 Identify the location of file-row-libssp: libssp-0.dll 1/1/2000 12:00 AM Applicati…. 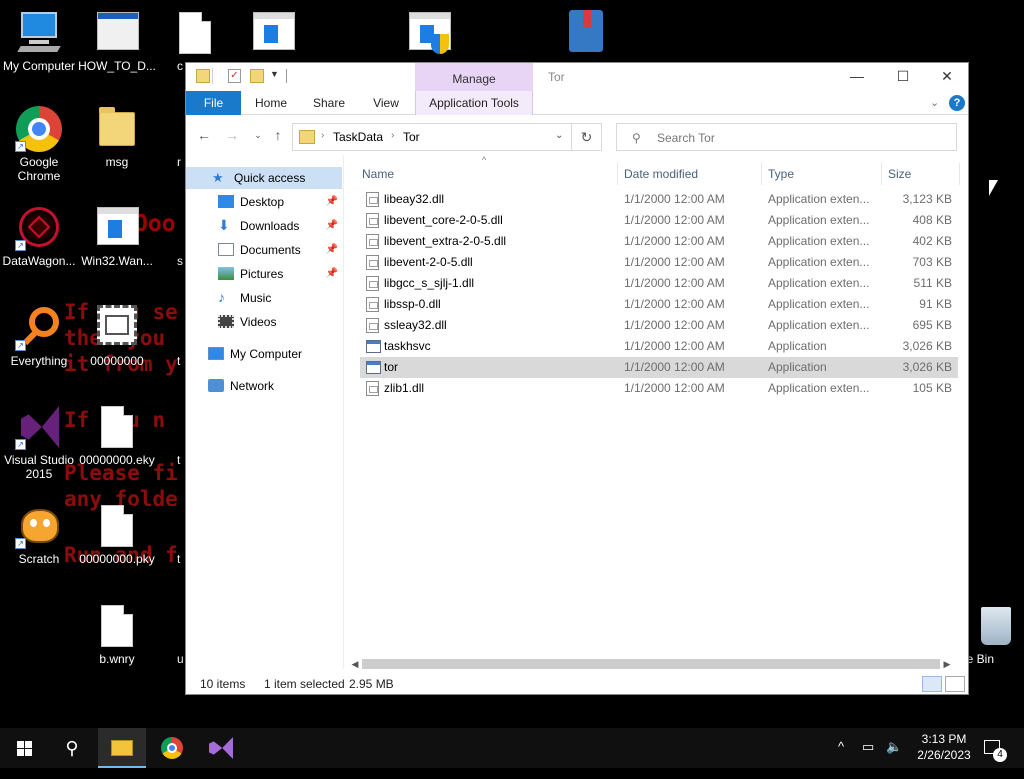
(659, 304).